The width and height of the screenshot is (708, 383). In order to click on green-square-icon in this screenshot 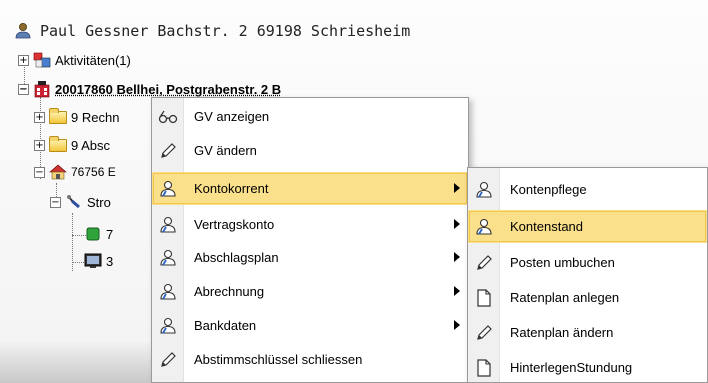, I will do `click(93, 234)`.